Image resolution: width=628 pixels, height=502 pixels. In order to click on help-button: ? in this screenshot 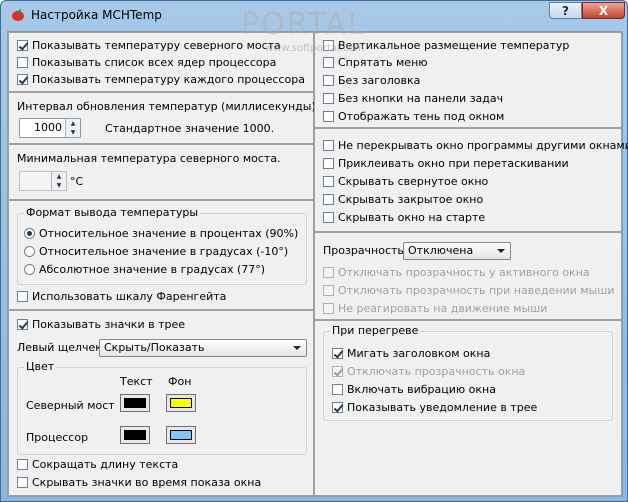, I will do `click(565, 10)`.